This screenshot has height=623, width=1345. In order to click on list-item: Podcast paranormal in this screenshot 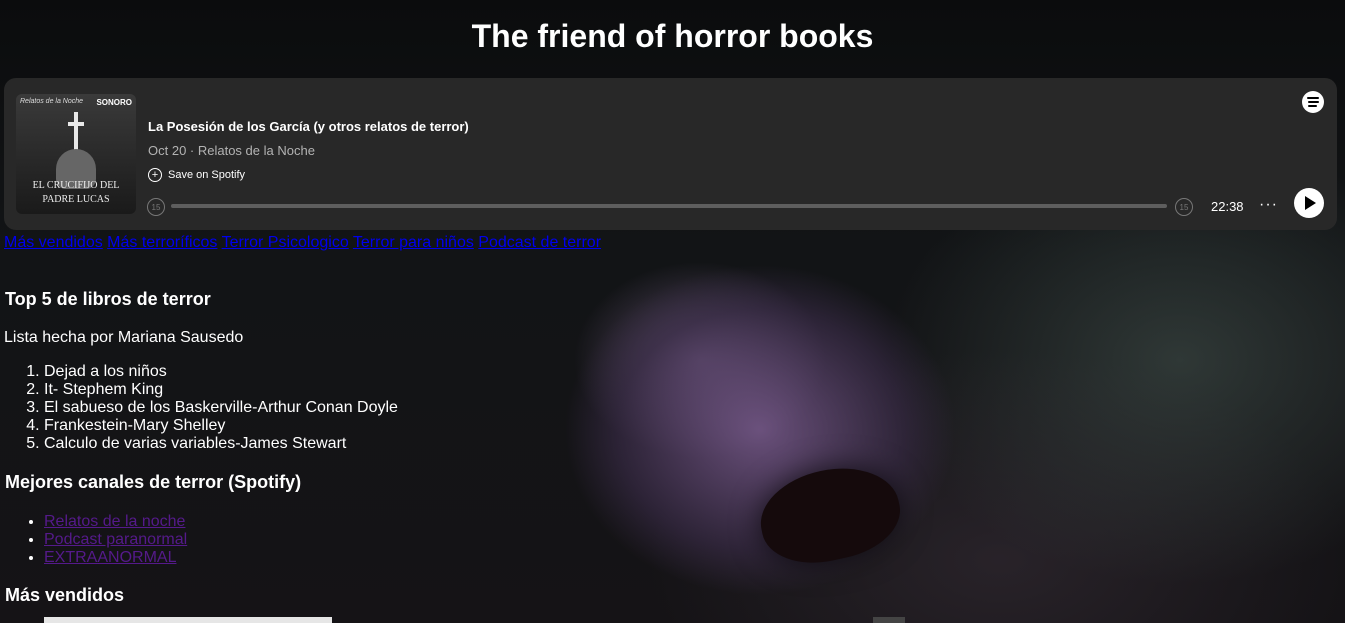, I will do `click(115, 540)`.